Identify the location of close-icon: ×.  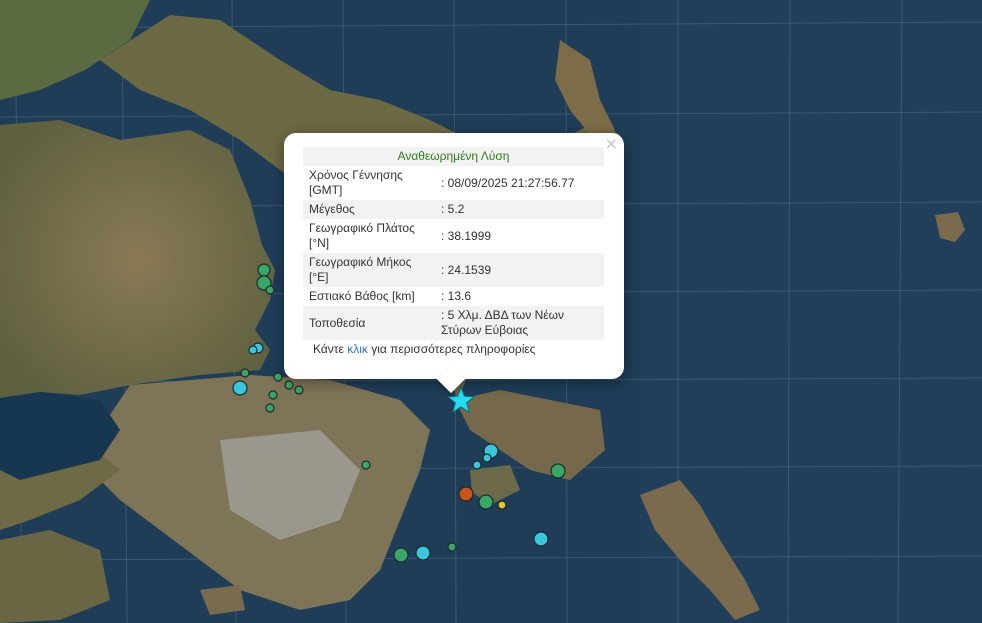
(611, 144).